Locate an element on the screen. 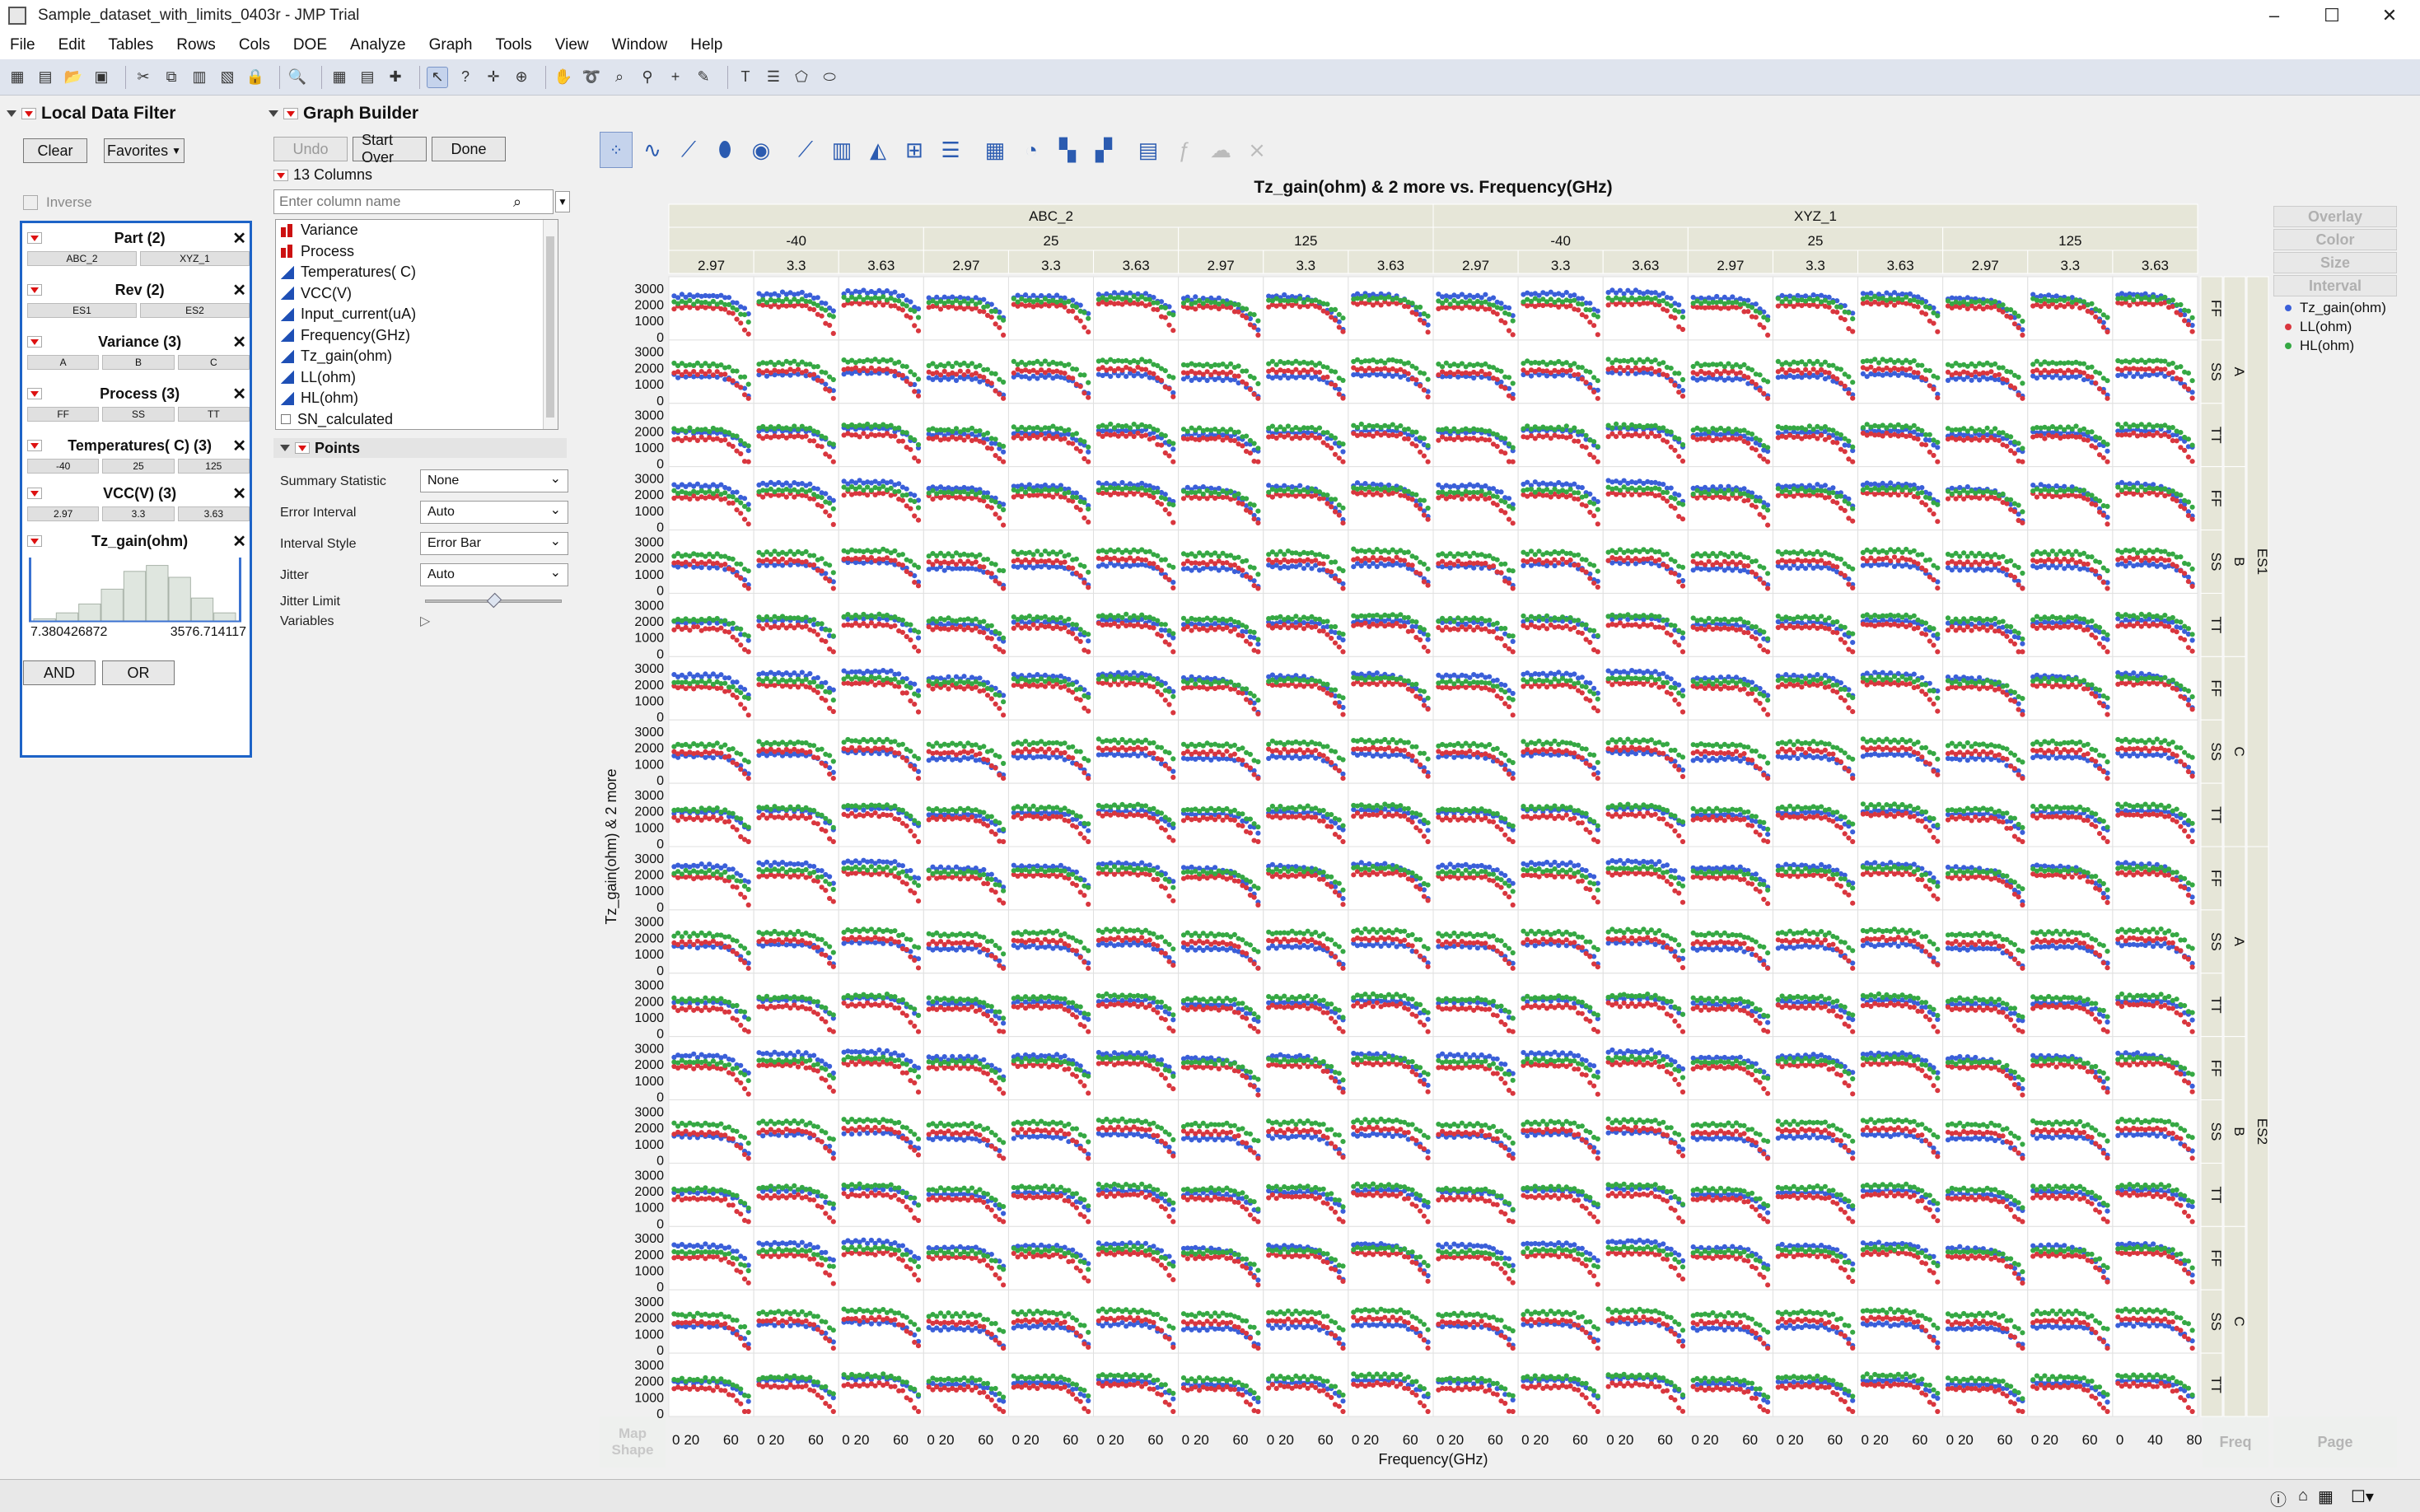 The height and width of the screenshot is (1512, 2420). or-button: OR is located at coordinates (138, 672).